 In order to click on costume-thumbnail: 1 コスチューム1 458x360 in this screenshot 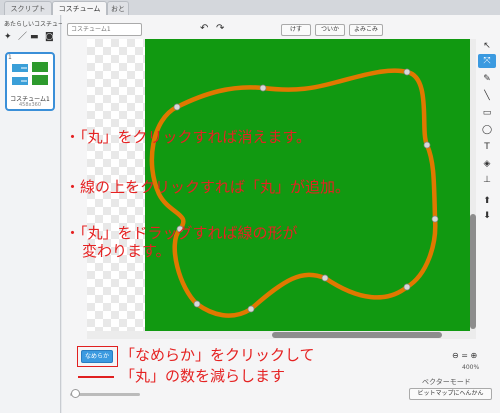, I will do `click(30, 81)`.